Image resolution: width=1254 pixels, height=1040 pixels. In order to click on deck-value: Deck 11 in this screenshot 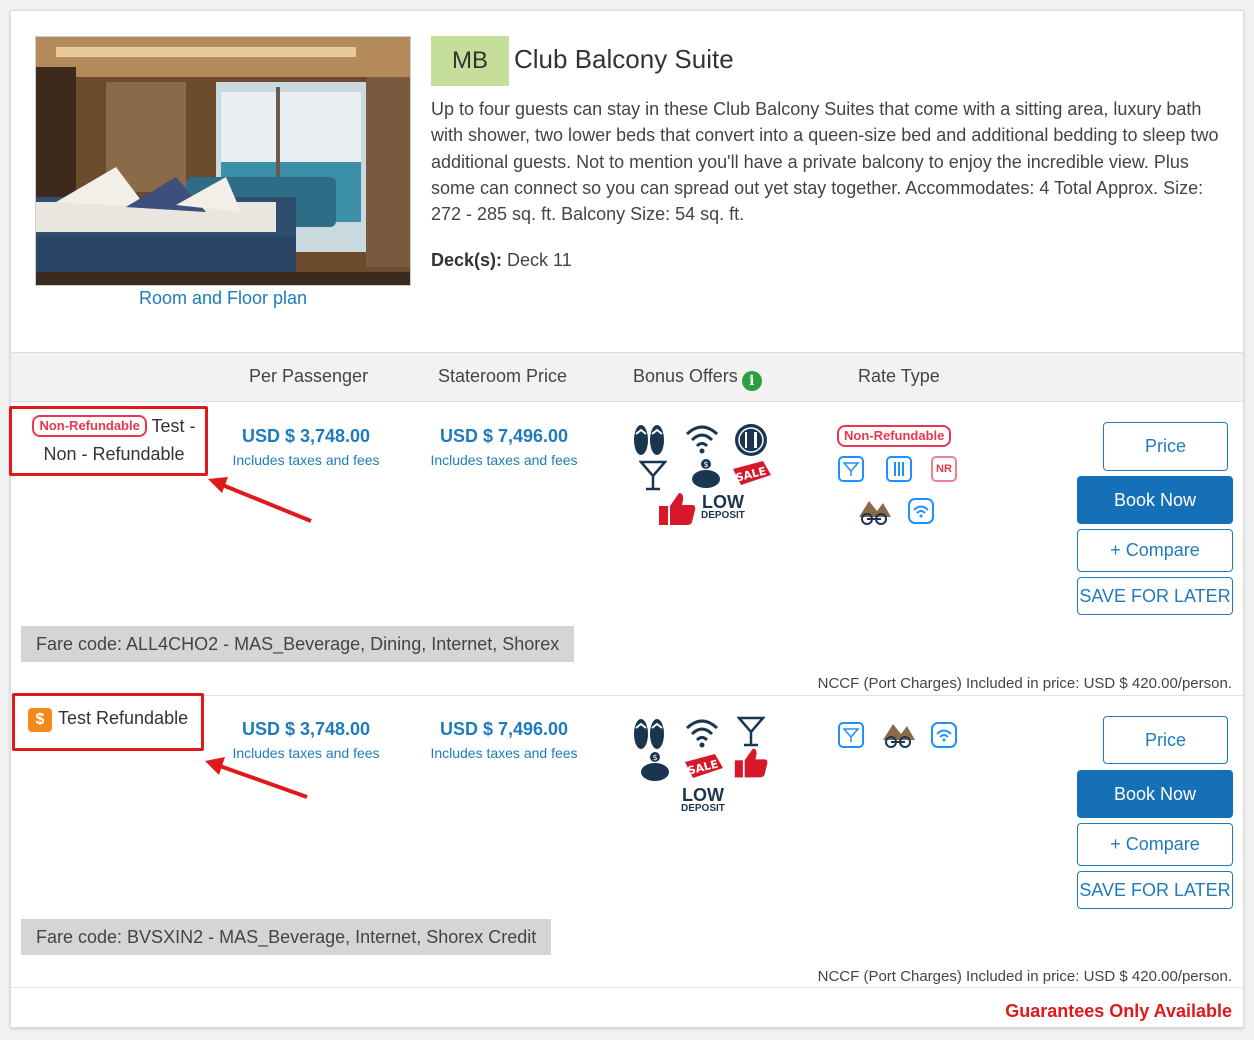, I will do `click(537, 260)`.